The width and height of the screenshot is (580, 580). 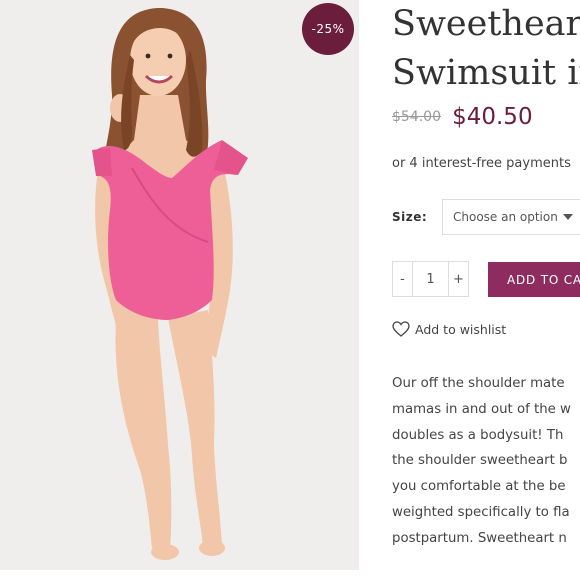 What do you see at coordinates (416, 117) in the screenshot?
I see `regular-price: $54.00` at bounding box center [416, 117].